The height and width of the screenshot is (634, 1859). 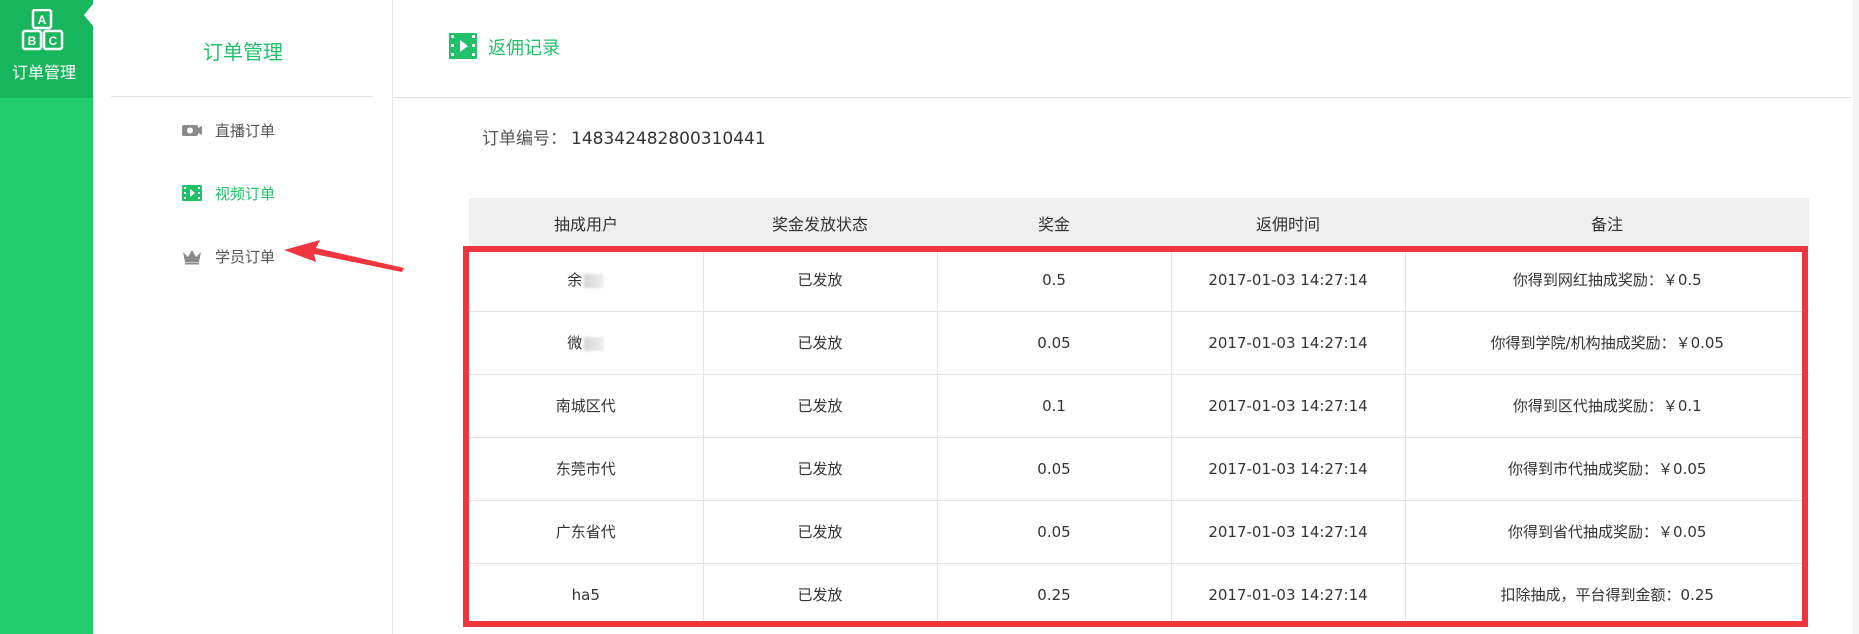 I want to click on logo-letter-c: C, so click(x=53, y=41).